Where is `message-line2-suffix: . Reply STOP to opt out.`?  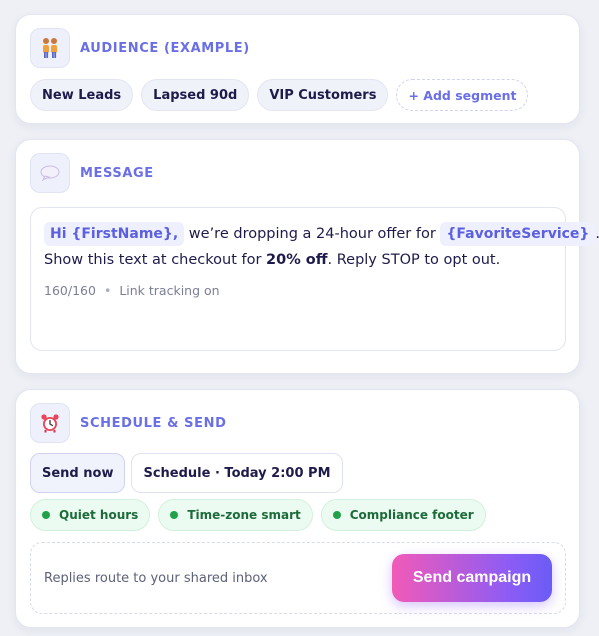 message-line2-suffix: . Reply STOP to opt out. is located at coordinates (414, 260).